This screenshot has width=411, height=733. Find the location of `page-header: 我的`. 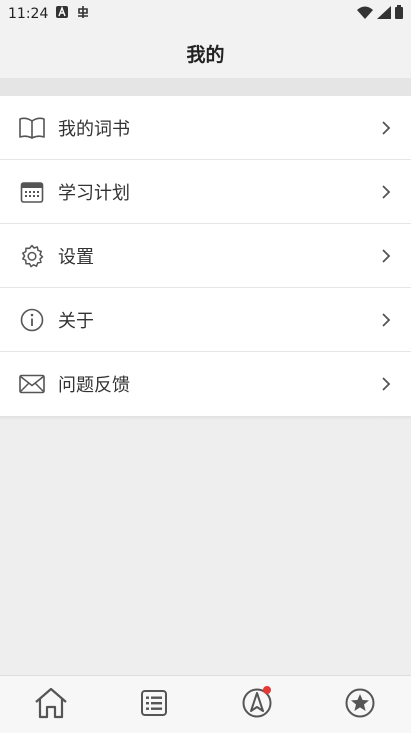

page-header: 我的 is located at coordinates (205, 53).